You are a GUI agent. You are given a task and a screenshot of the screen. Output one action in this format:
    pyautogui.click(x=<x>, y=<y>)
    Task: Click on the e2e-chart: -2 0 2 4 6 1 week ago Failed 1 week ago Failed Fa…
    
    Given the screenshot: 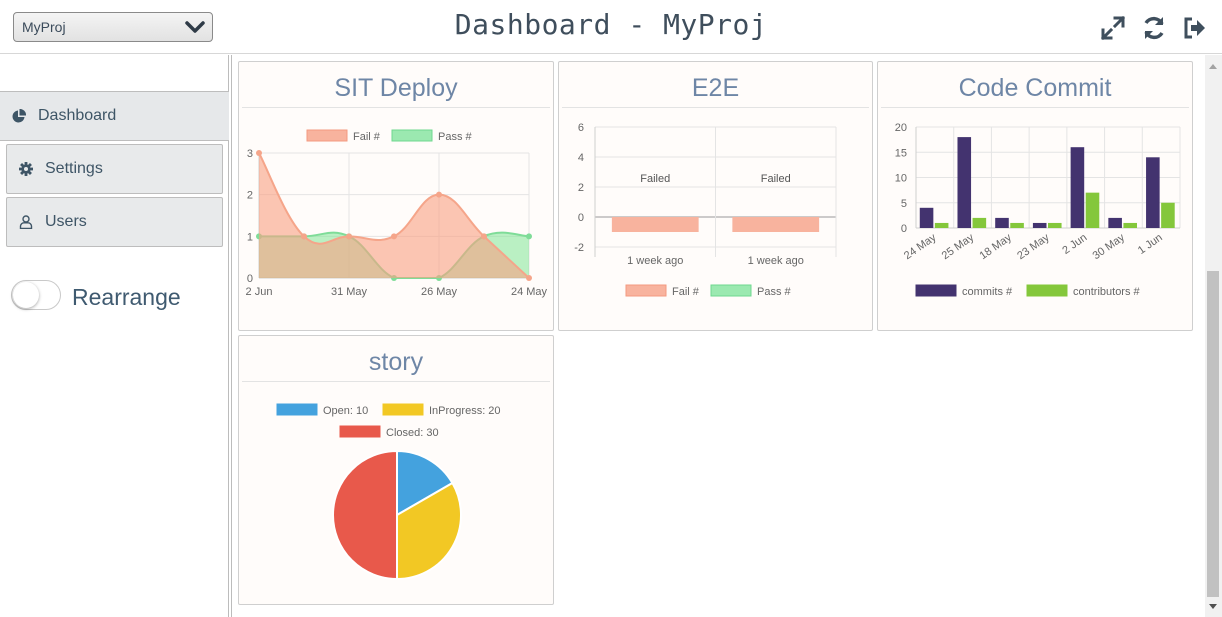 What is the action you would take?
    pyautogui.click(x=705, y=210)
    